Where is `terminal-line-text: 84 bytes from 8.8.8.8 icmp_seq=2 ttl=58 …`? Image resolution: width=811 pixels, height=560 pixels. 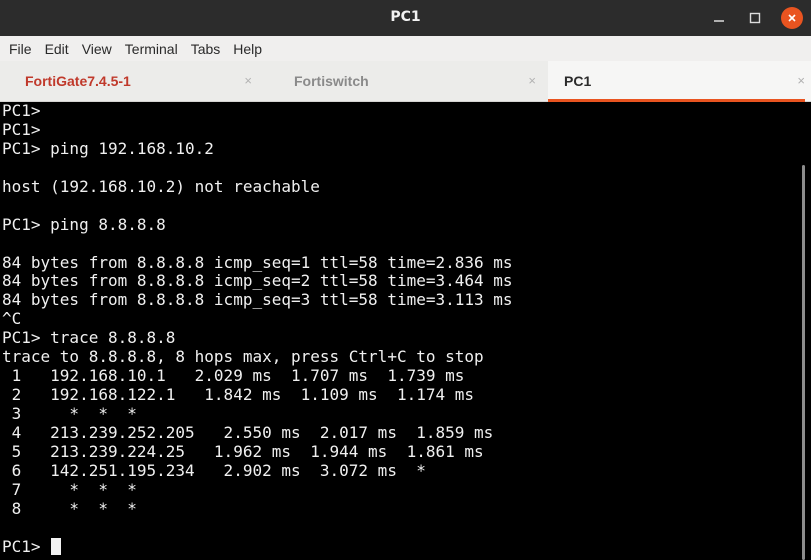 terminal-line-text: 84 bytes from 8.8.8.8 icmp_seq=2 ttl=58 … is located at coordinates (257, 281).